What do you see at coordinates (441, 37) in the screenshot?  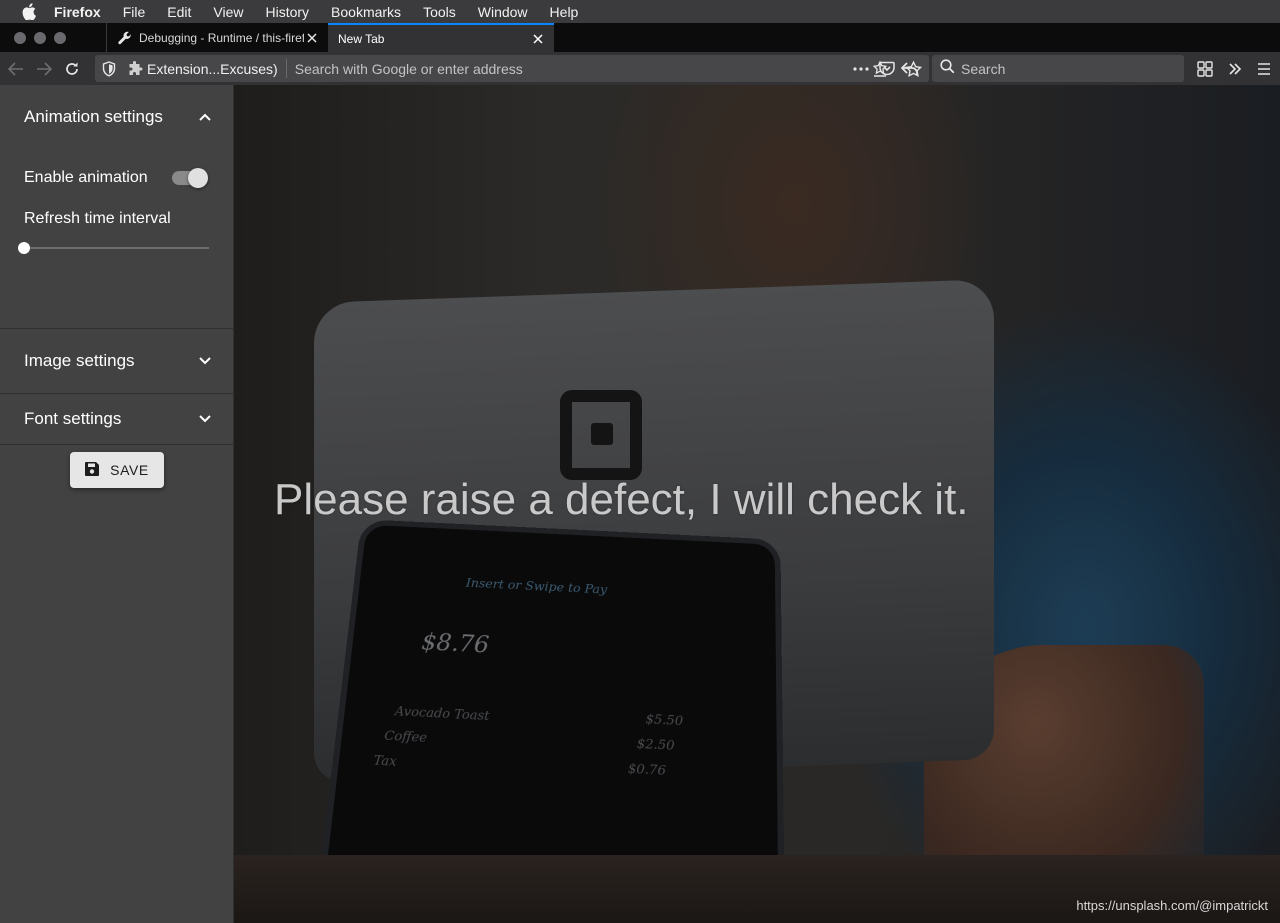 I see `tab-new-tab: New Tab` at bounding box center [441, 37].